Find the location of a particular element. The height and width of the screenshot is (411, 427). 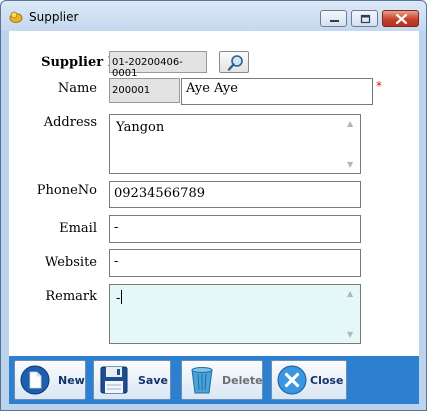

delete-button: Delete is located at coordinates (222, 380).